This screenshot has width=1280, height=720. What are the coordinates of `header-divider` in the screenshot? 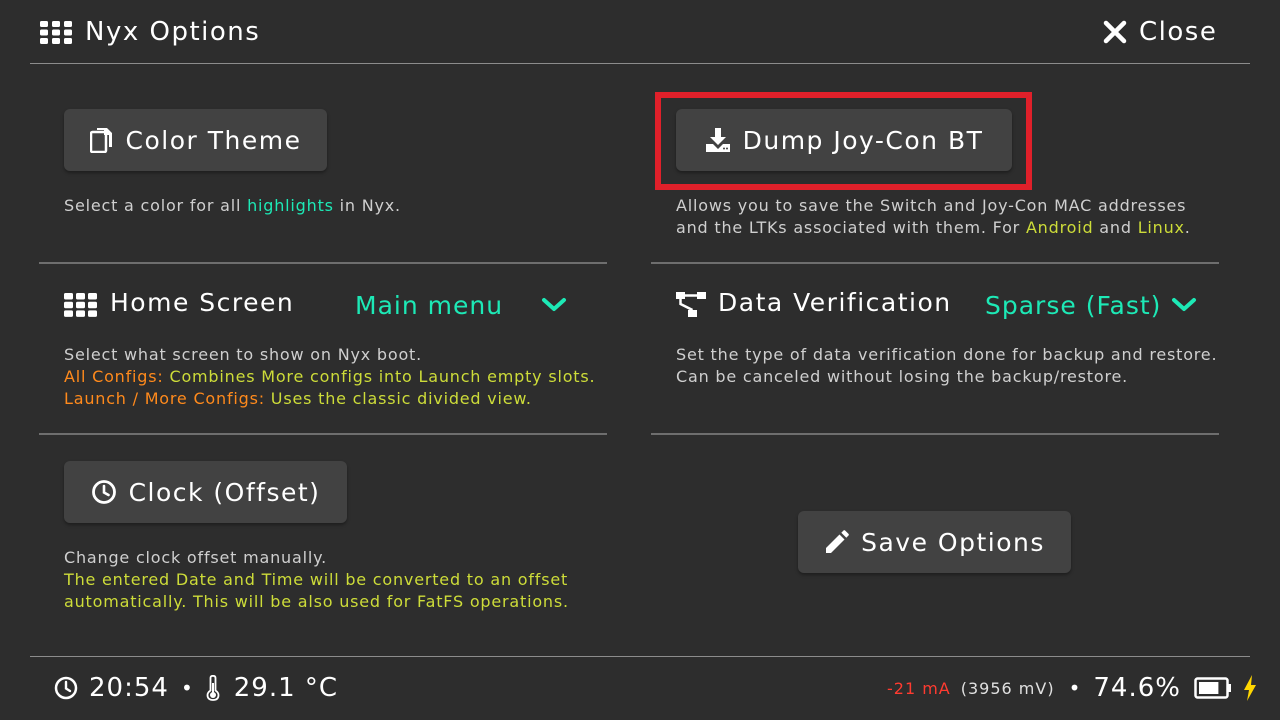 It's located at (640, 63).